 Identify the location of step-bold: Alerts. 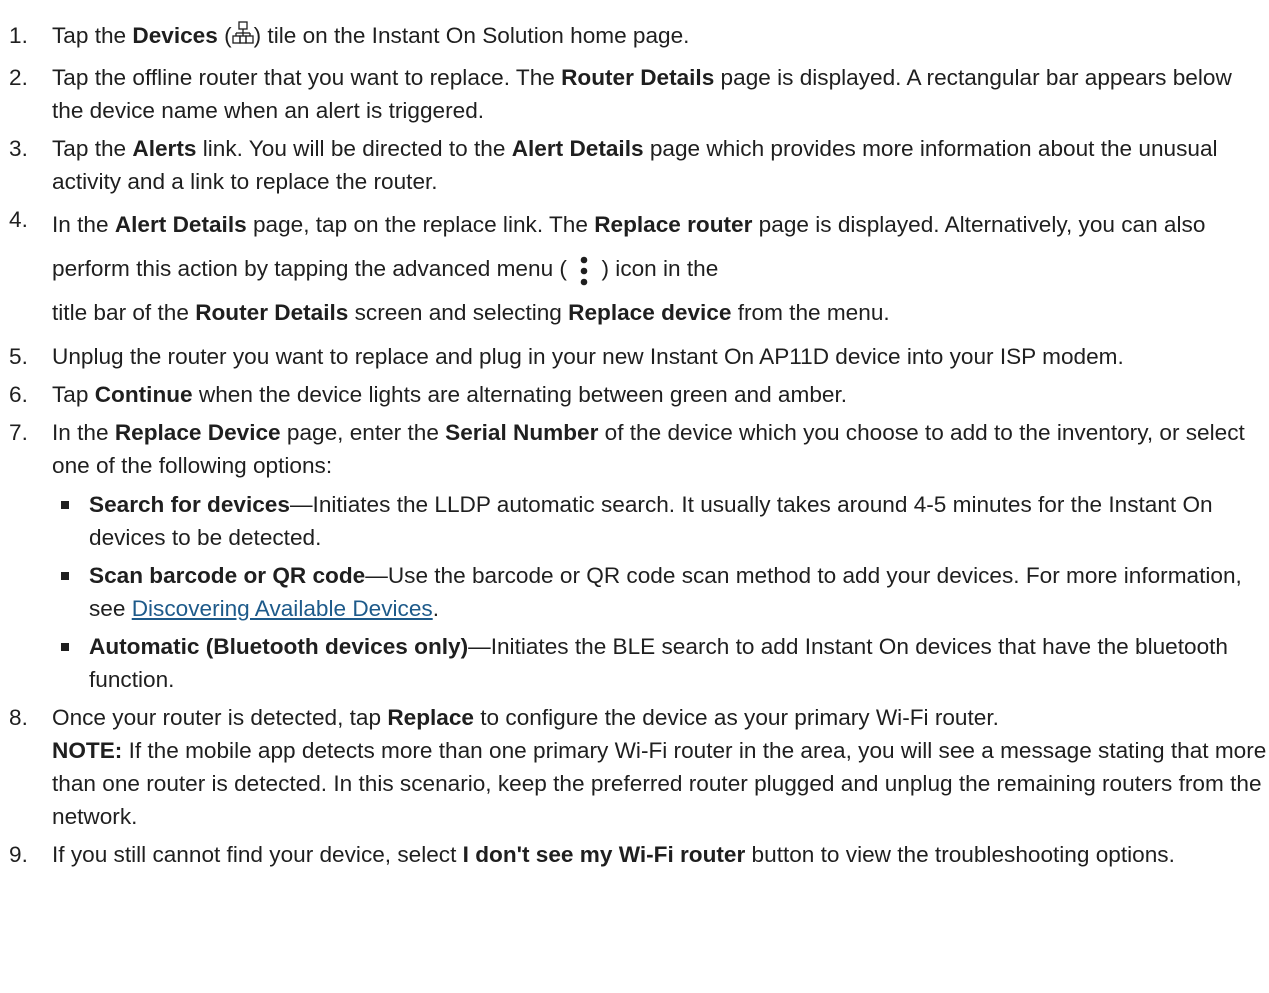
(164, 148).